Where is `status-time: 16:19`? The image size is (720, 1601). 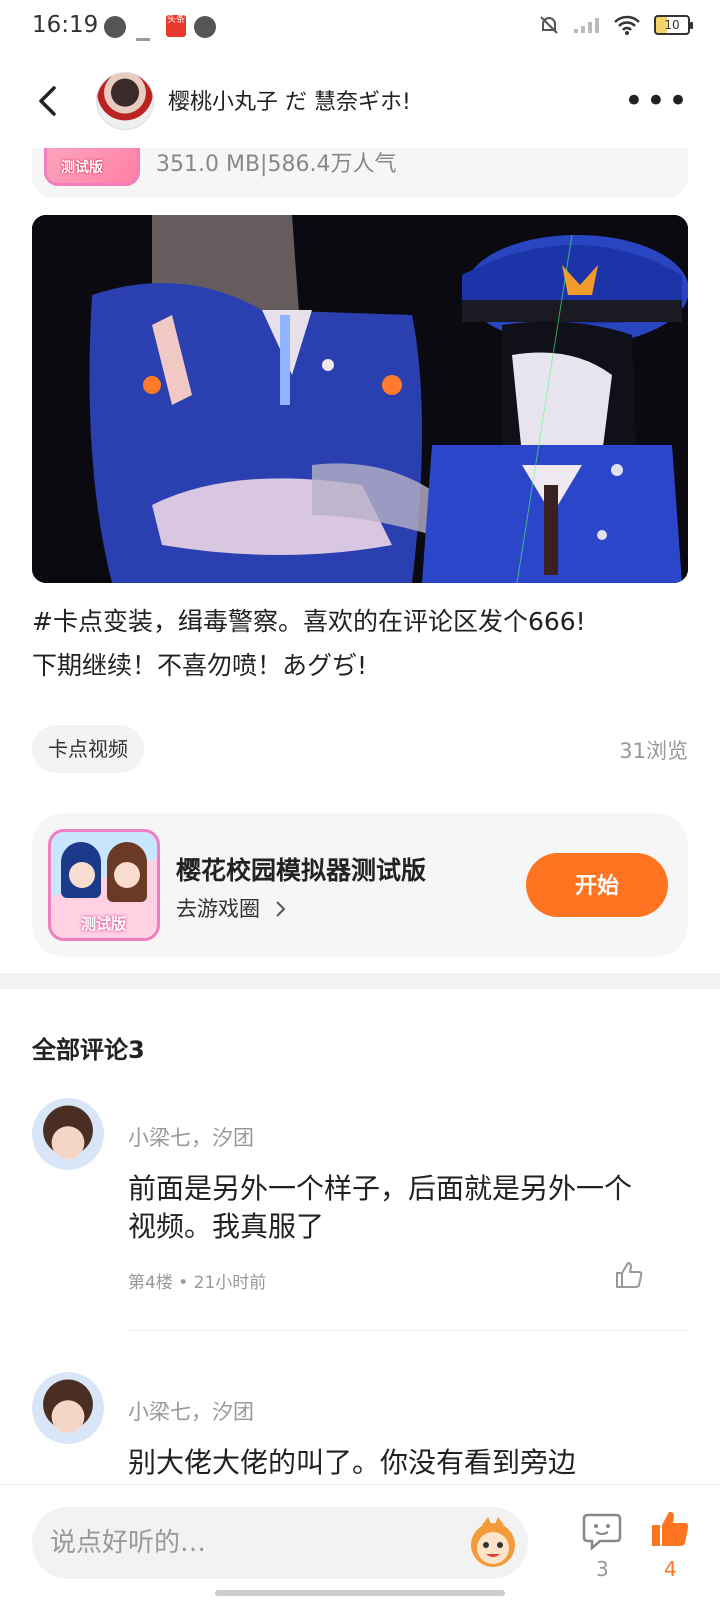
status-time: 16:19 is located at coordinates (65, 25).